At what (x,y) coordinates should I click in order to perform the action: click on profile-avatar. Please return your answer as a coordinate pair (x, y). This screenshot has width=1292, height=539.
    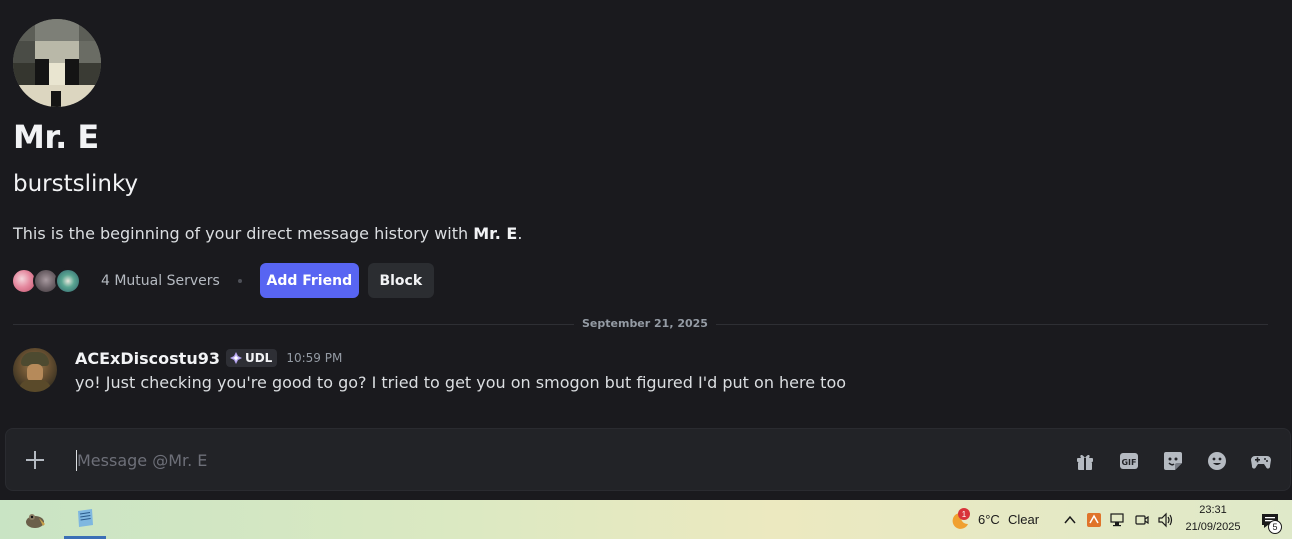
    Looking at the image, I should click on (57, 63).